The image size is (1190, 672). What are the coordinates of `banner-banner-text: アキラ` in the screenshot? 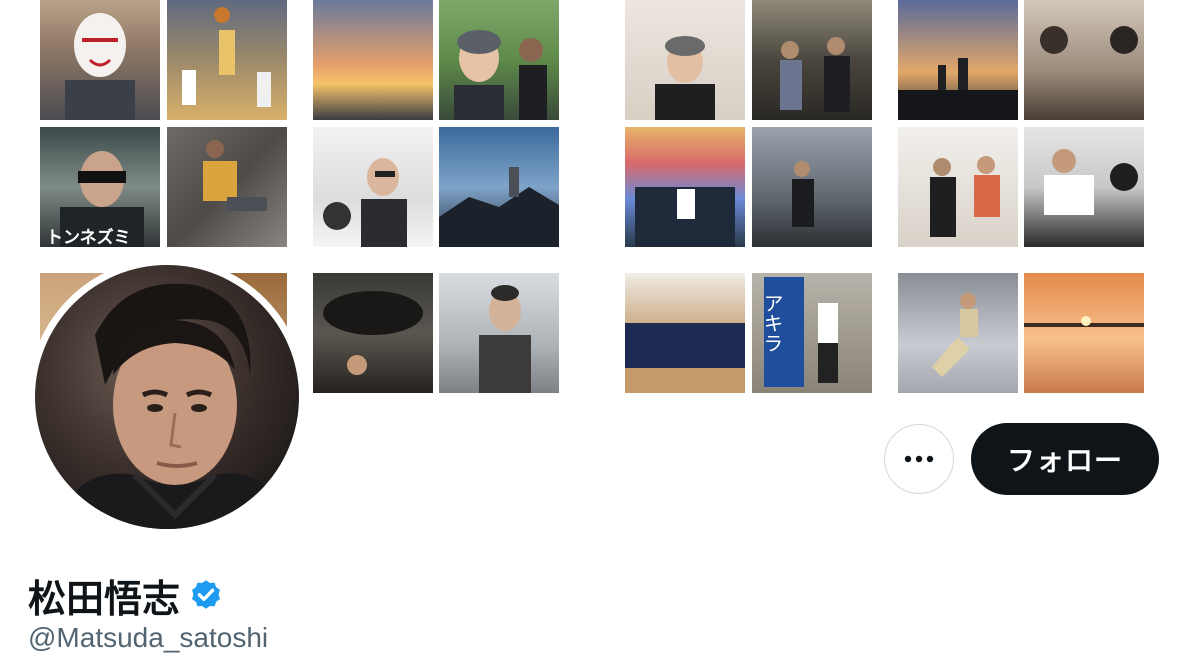 It's located at (772, 323).